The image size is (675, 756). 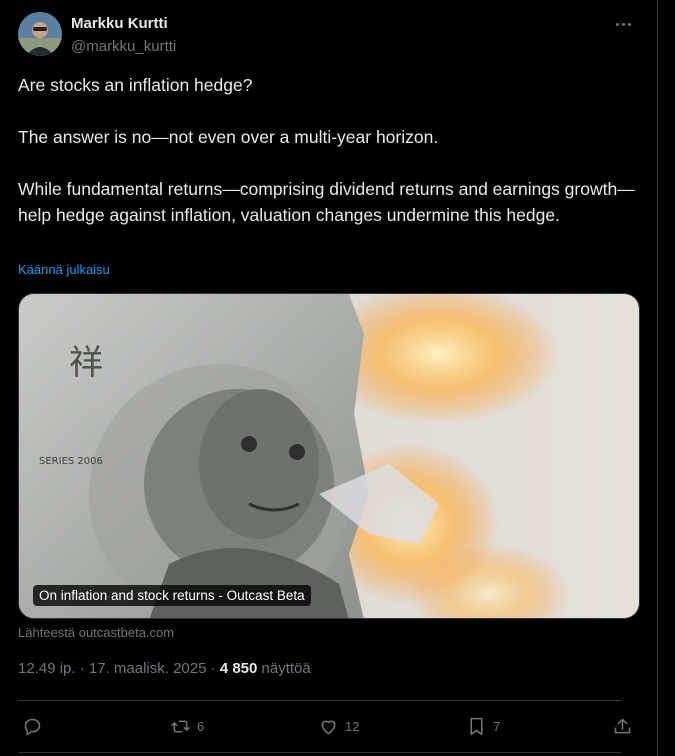 I want to click on author-handle: @markku_kurtti, so click(x=123, y=46).